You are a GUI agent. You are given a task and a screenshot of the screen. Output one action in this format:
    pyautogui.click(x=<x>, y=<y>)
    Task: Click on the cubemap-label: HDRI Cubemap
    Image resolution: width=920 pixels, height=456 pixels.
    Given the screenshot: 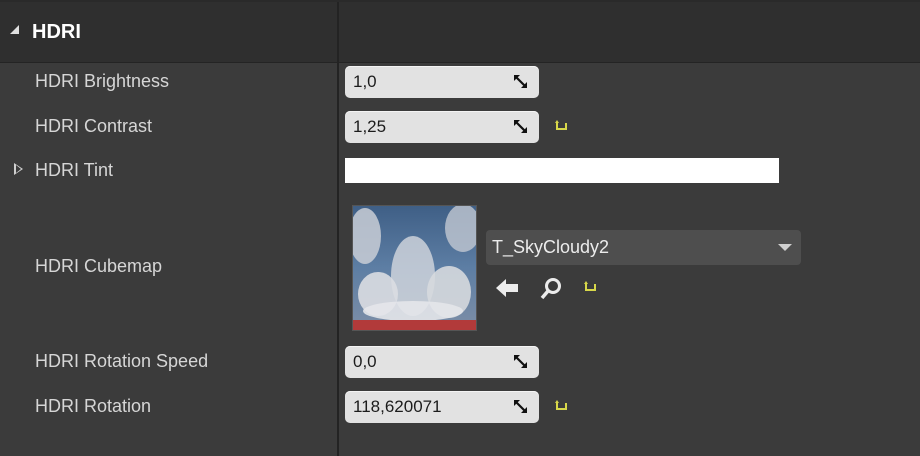 What is the action you would take?
    pyautogui.click(x=99, y=266)
    